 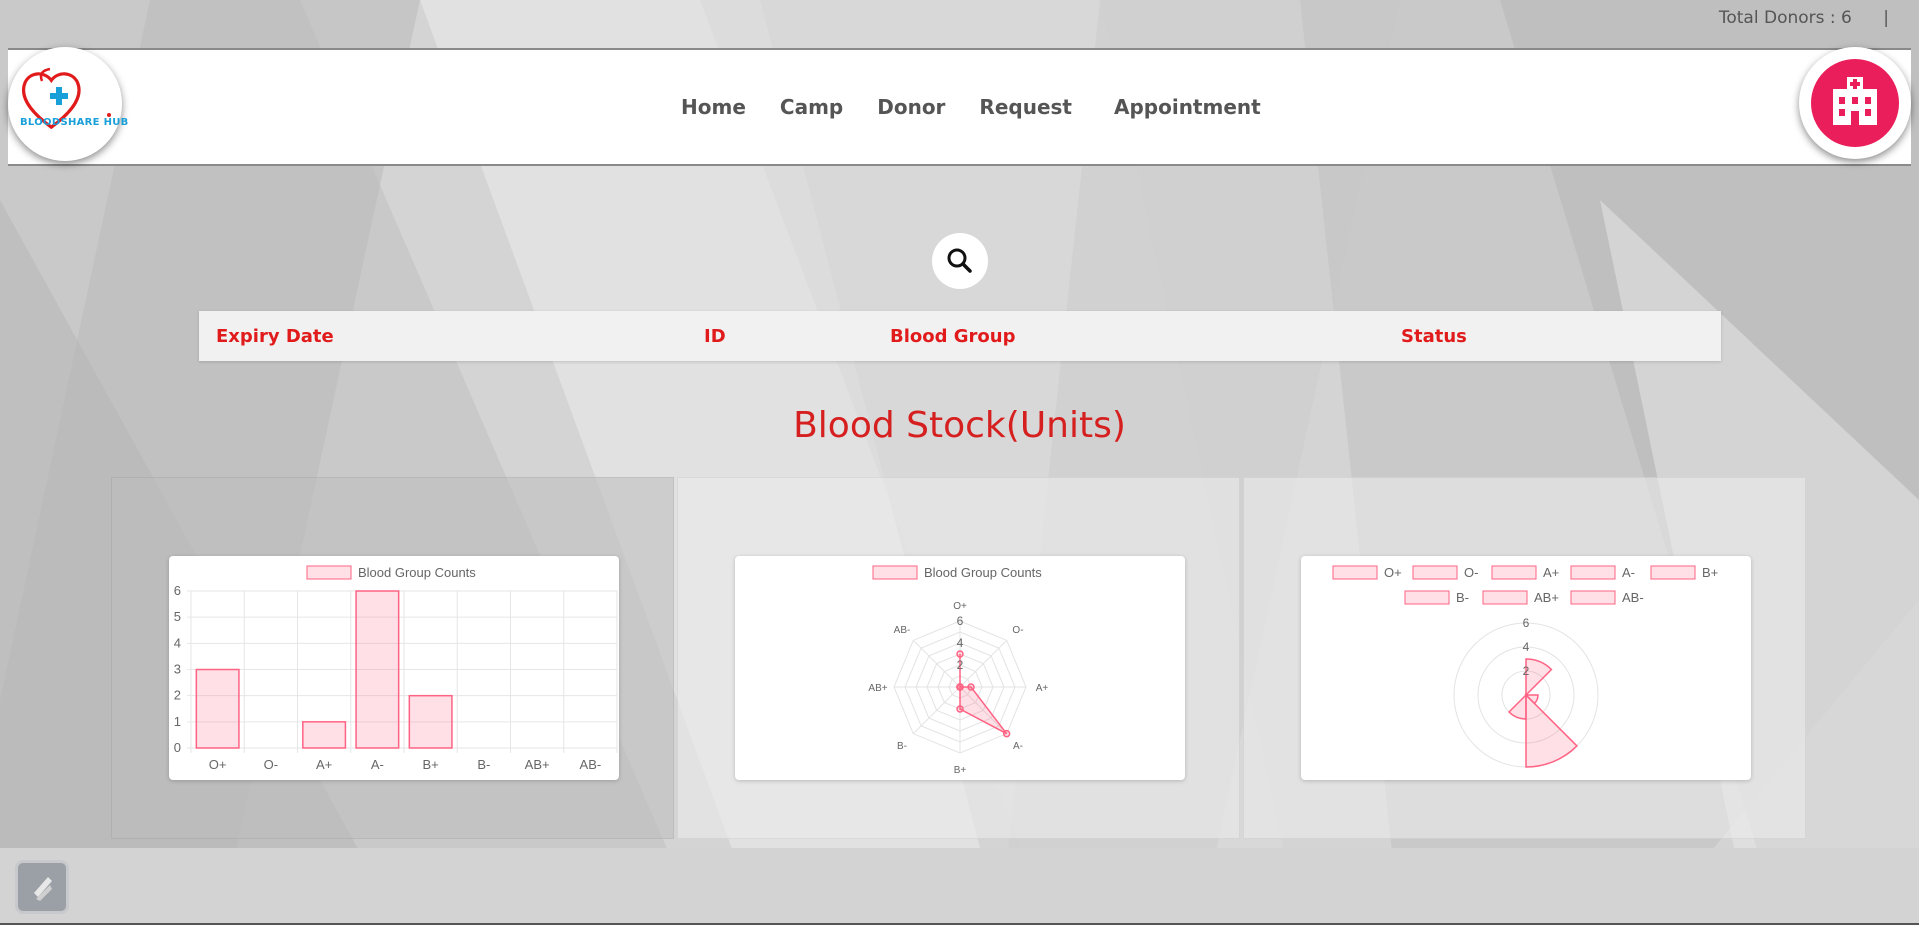 I want to click on radar-axis-label: B+, so click(x=960, y=770).